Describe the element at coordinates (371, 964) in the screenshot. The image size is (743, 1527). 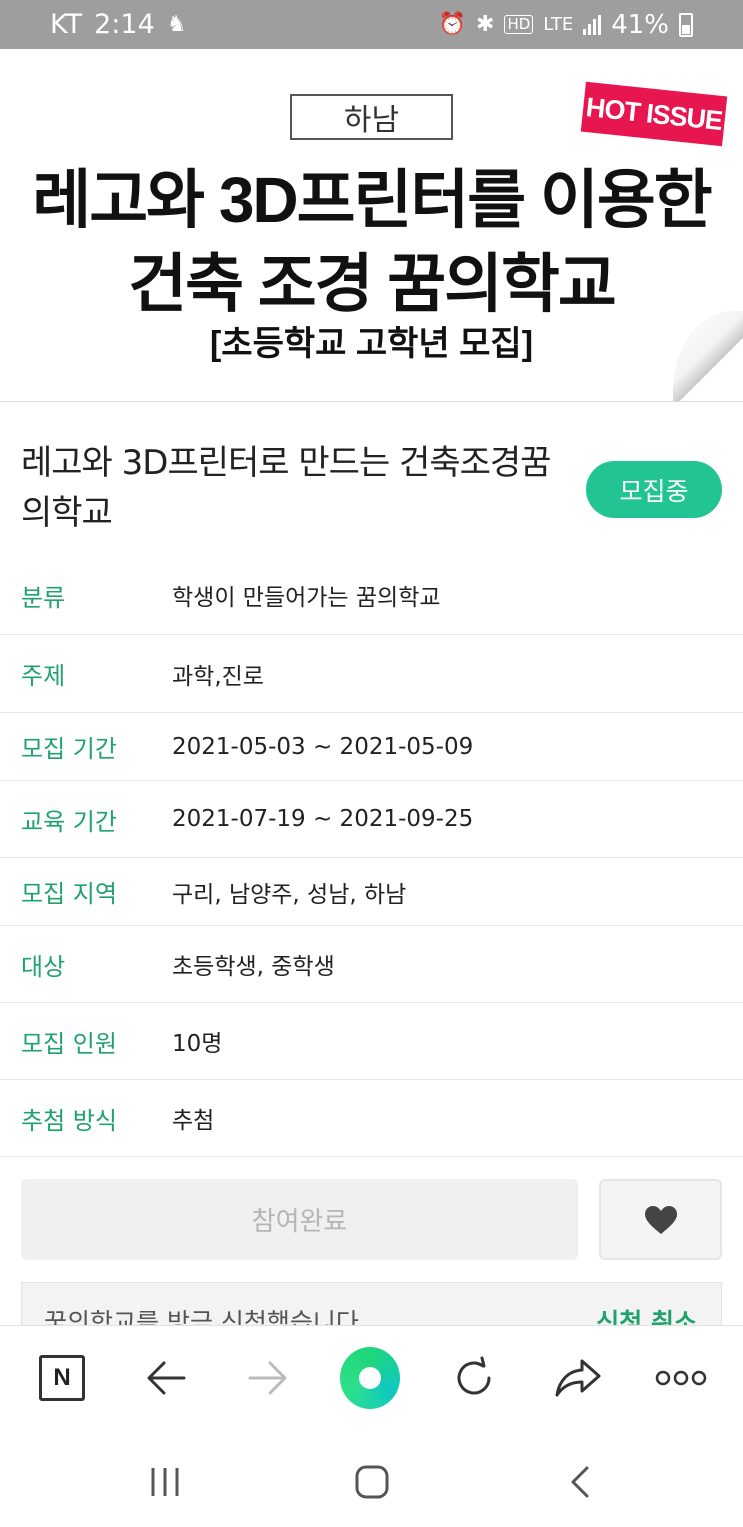
I see `info-row-target: 대상 초등학생, 중학생` at that location.